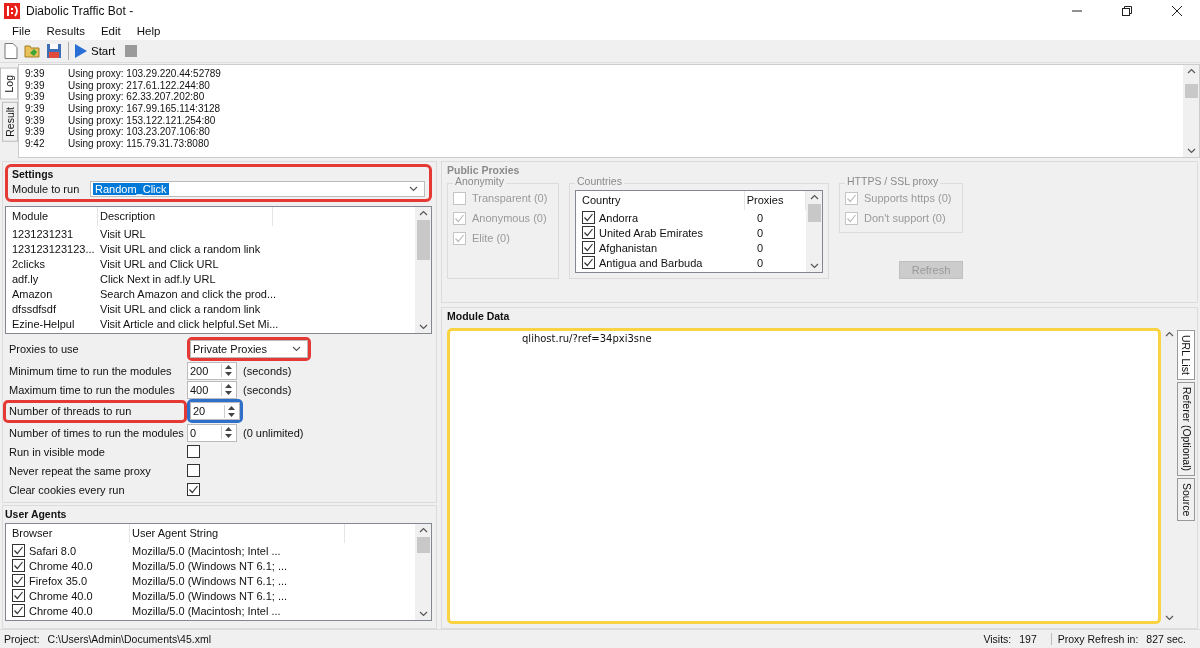  Describe the element at coordinates (21, 31) in the screenshot. I see `menu-item: File` at that location.